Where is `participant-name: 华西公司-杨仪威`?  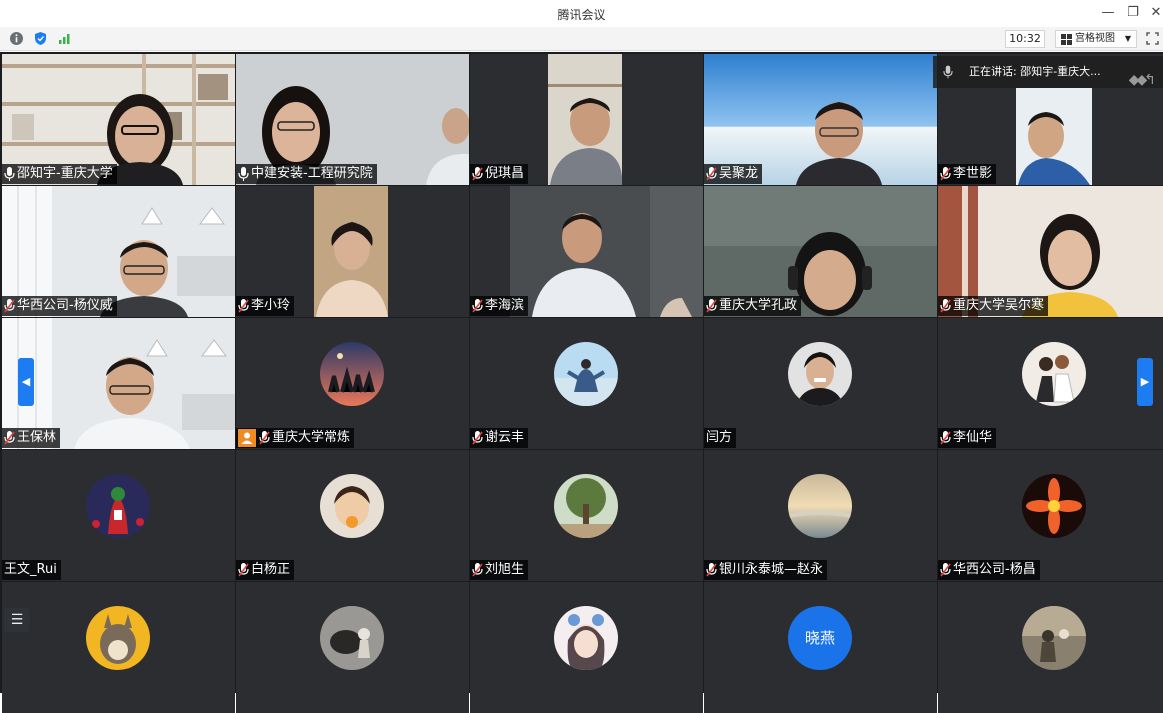 participant-name: 华西公司-杨仪威 is located at coordinates (65, 305).